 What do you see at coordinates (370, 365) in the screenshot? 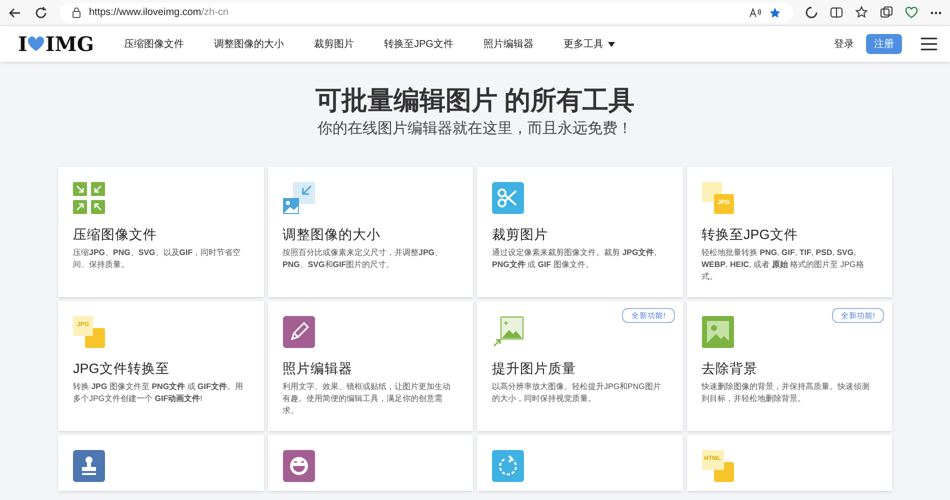
I see `tool-card: 照片编辑器 利用文字、效果、镜框或贴纸，让图片更加生动有趣。使用简便的编辑工具，满足你的创意需求。` at bounding box center [370, 365].